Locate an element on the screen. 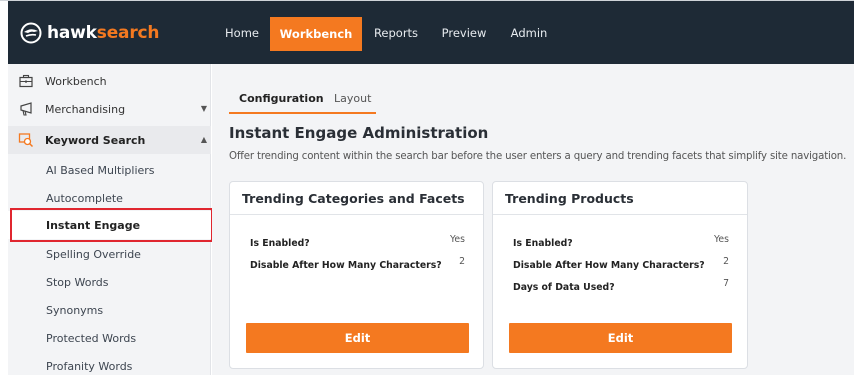 Image resolution: width=854 pixels, height=375 pixels. sidebar-item-label: Keyword Search is located at coordinates (95, 140).